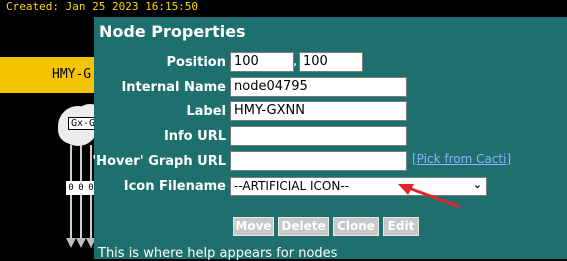 This screenshot has height=261, width=567. I want to click on move-button: Move, so click(253, 226).